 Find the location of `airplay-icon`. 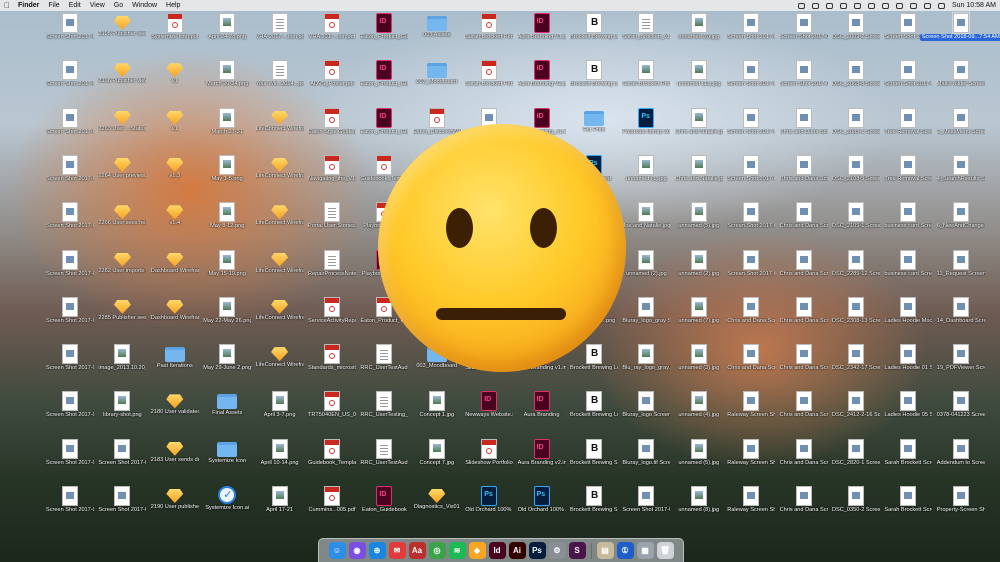

airplay-icon is located at coordinates (858, 5).